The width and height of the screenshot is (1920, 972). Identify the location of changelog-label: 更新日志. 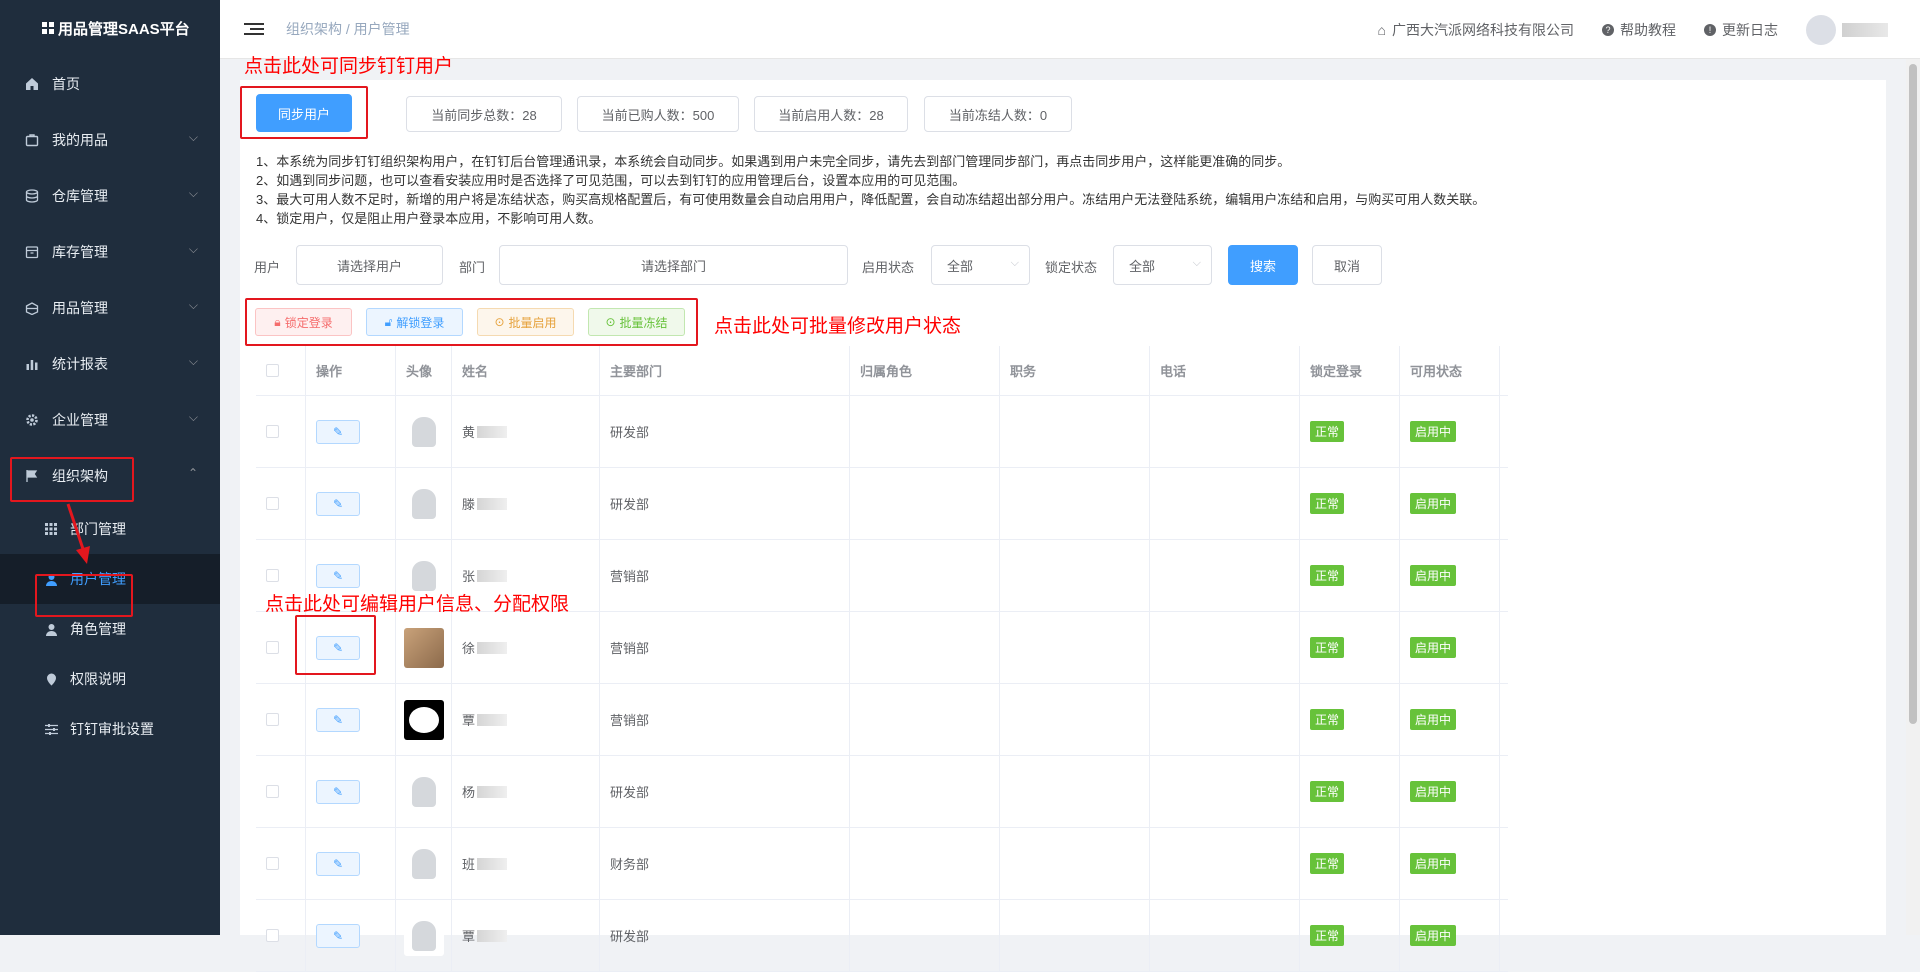
(1750, 29).